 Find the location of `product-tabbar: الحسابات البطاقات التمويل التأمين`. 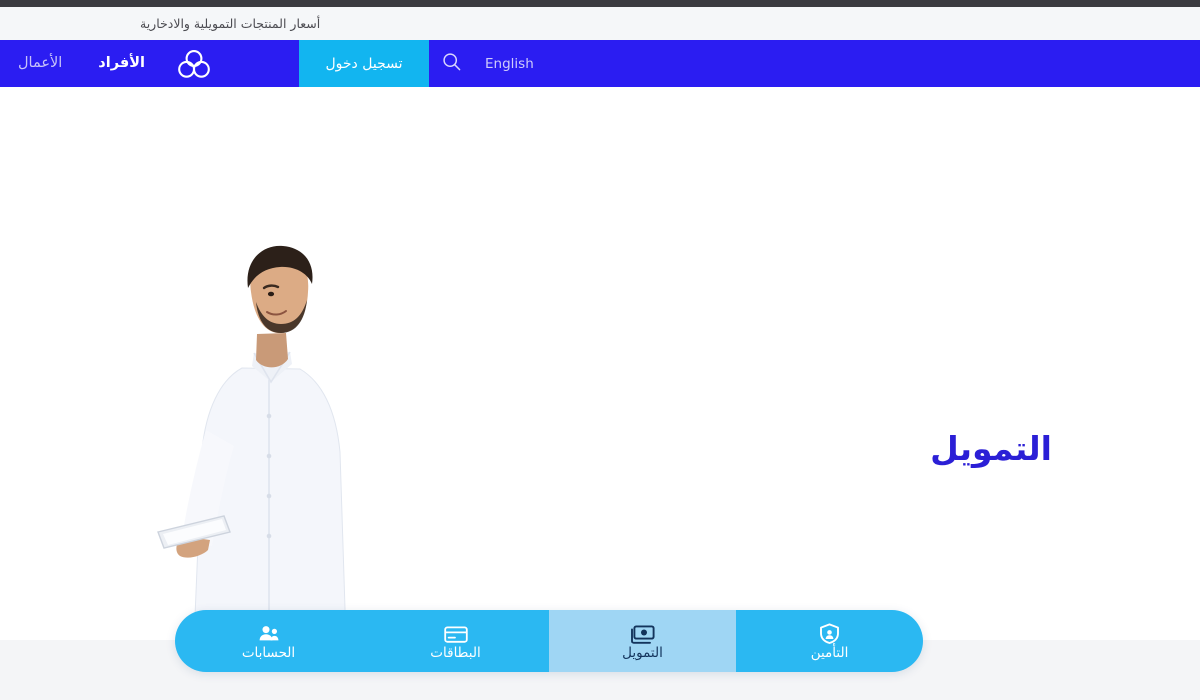

product-tabbar: الحسابات البطاقات التمويل التأمين is located at coordinates (549, 641).